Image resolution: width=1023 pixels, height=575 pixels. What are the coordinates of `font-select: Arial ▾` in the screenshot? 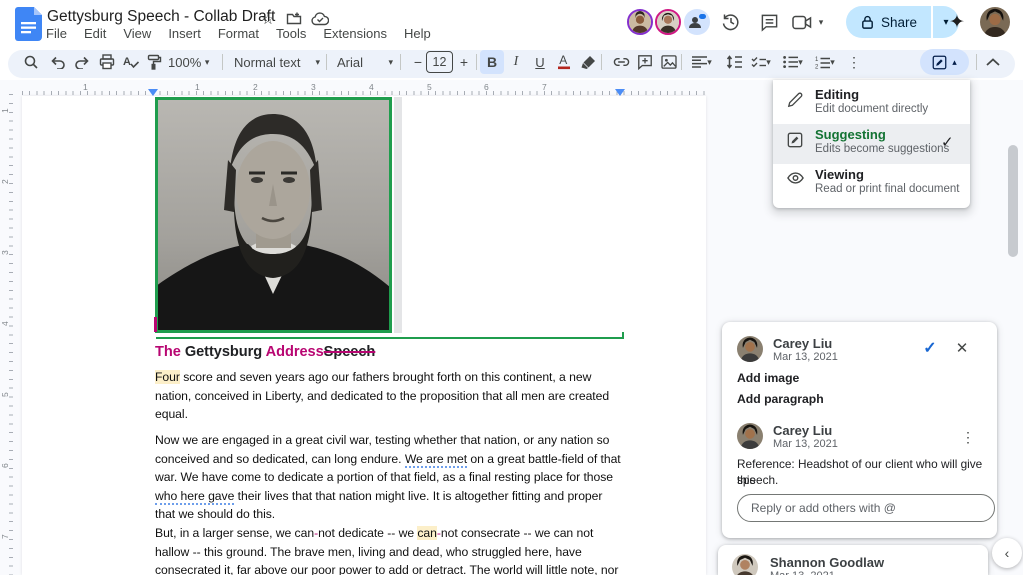 It's located at (365, 62).